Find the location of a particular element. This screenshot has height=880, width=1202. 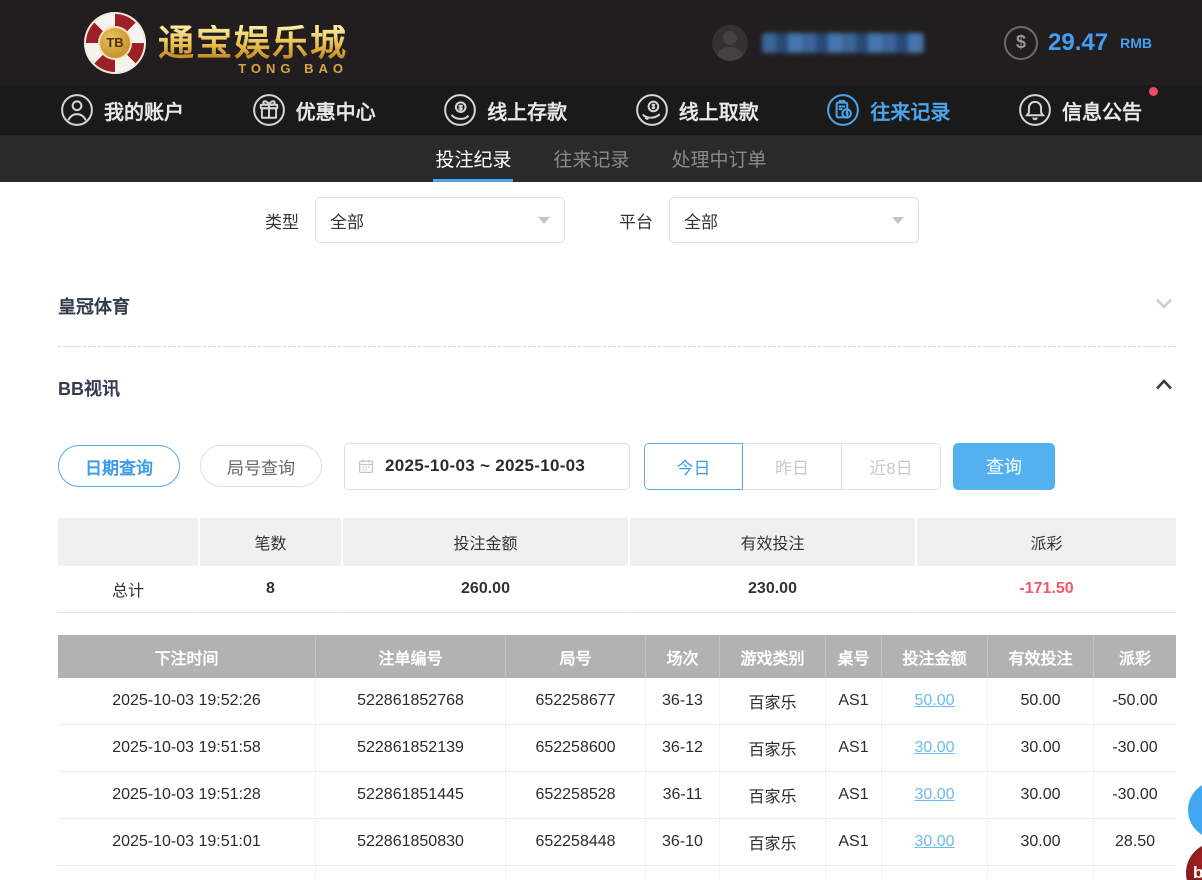

tab-transaction-records: 往来记录 is located at coordinates (591, 158).